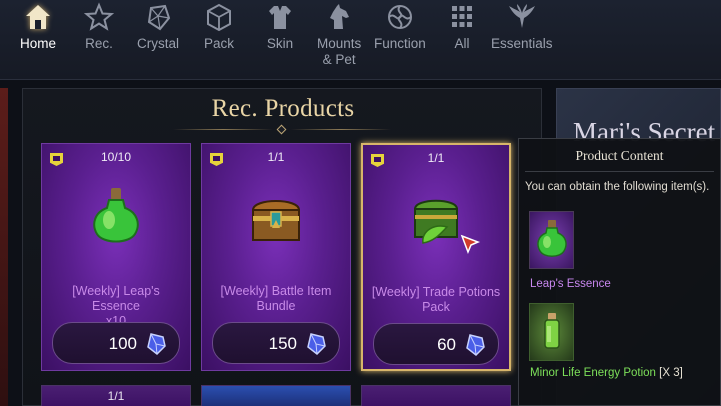 The width and height of the screenshot is (721, 406). I want to click on price-button: 100, so click(116, 343).